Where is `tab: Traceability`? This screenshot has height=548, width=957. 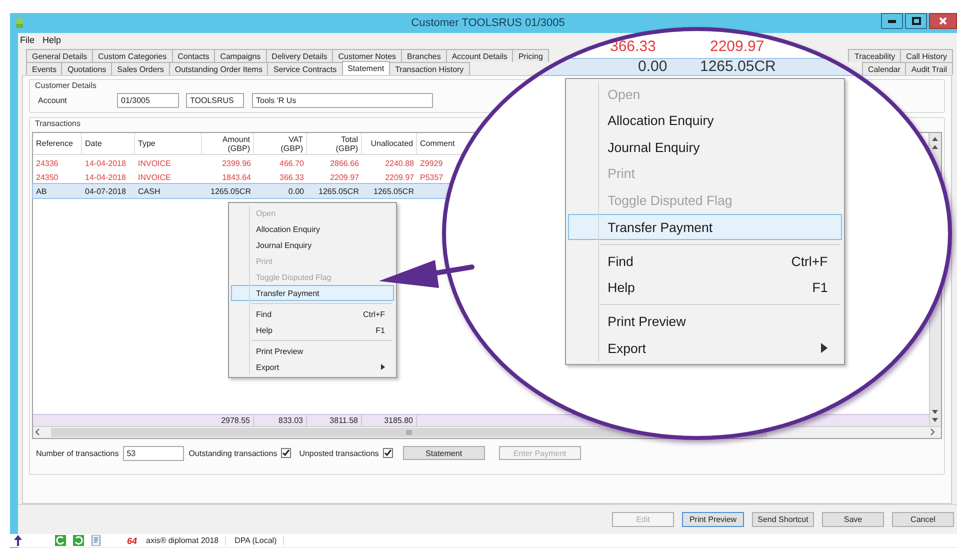 tab: Traceability is located at coordinates (875, 55).